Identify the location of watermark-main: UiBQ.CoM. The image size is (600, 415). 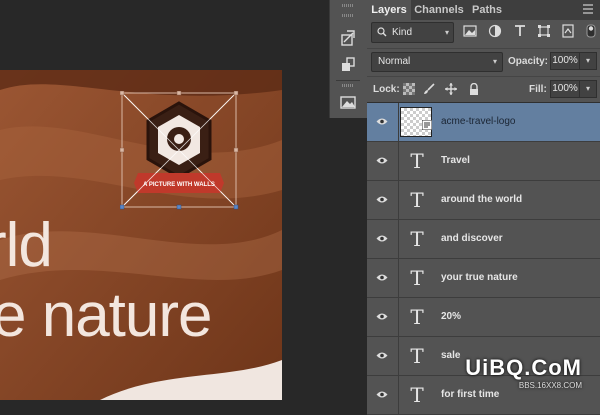
(523, 367).